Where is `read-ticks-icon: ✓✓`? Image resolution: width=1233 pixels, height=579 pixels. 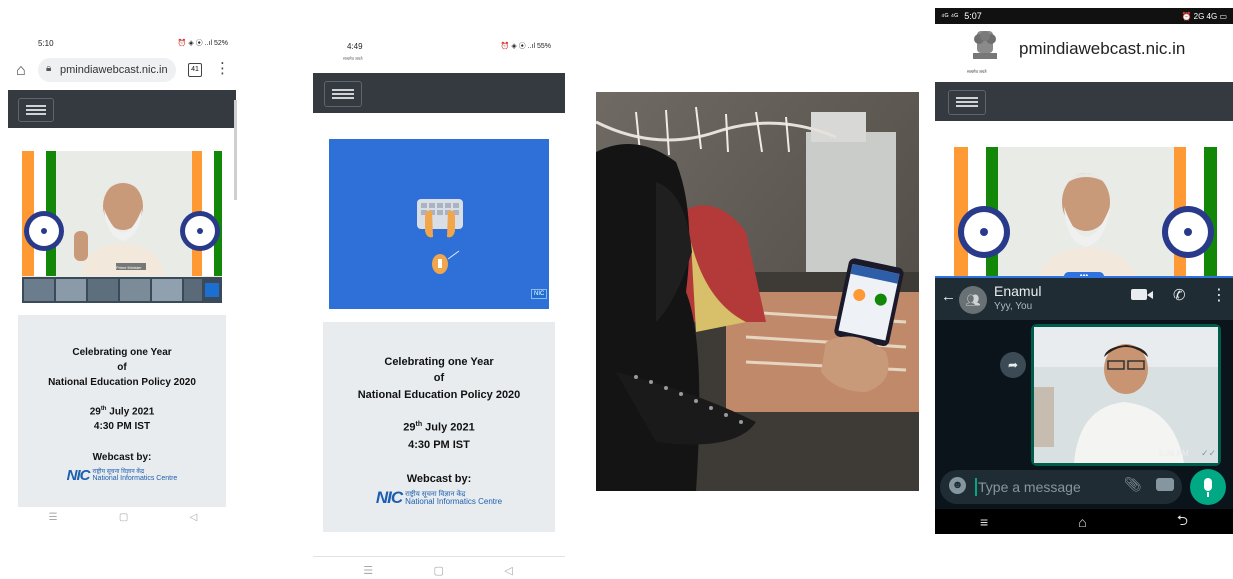 read-ticks-icon: ✓✓ is located at coordinates (1209, 453).